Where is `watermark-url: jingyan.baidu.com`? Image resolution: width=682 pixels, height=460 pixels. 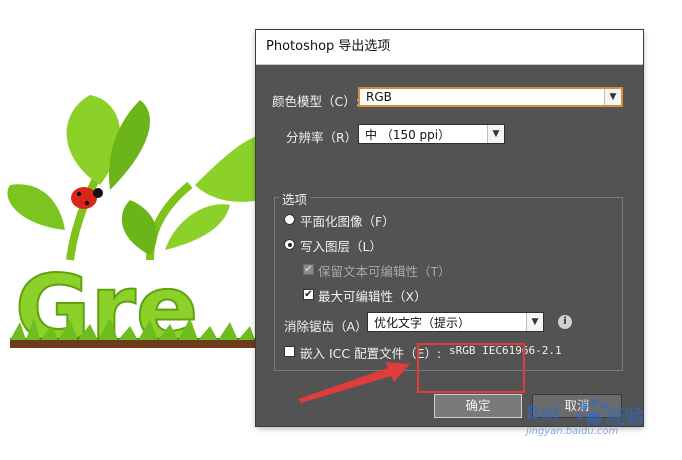
watermark-url: jingyan.baidu.com is located at coordinates (572, 431).